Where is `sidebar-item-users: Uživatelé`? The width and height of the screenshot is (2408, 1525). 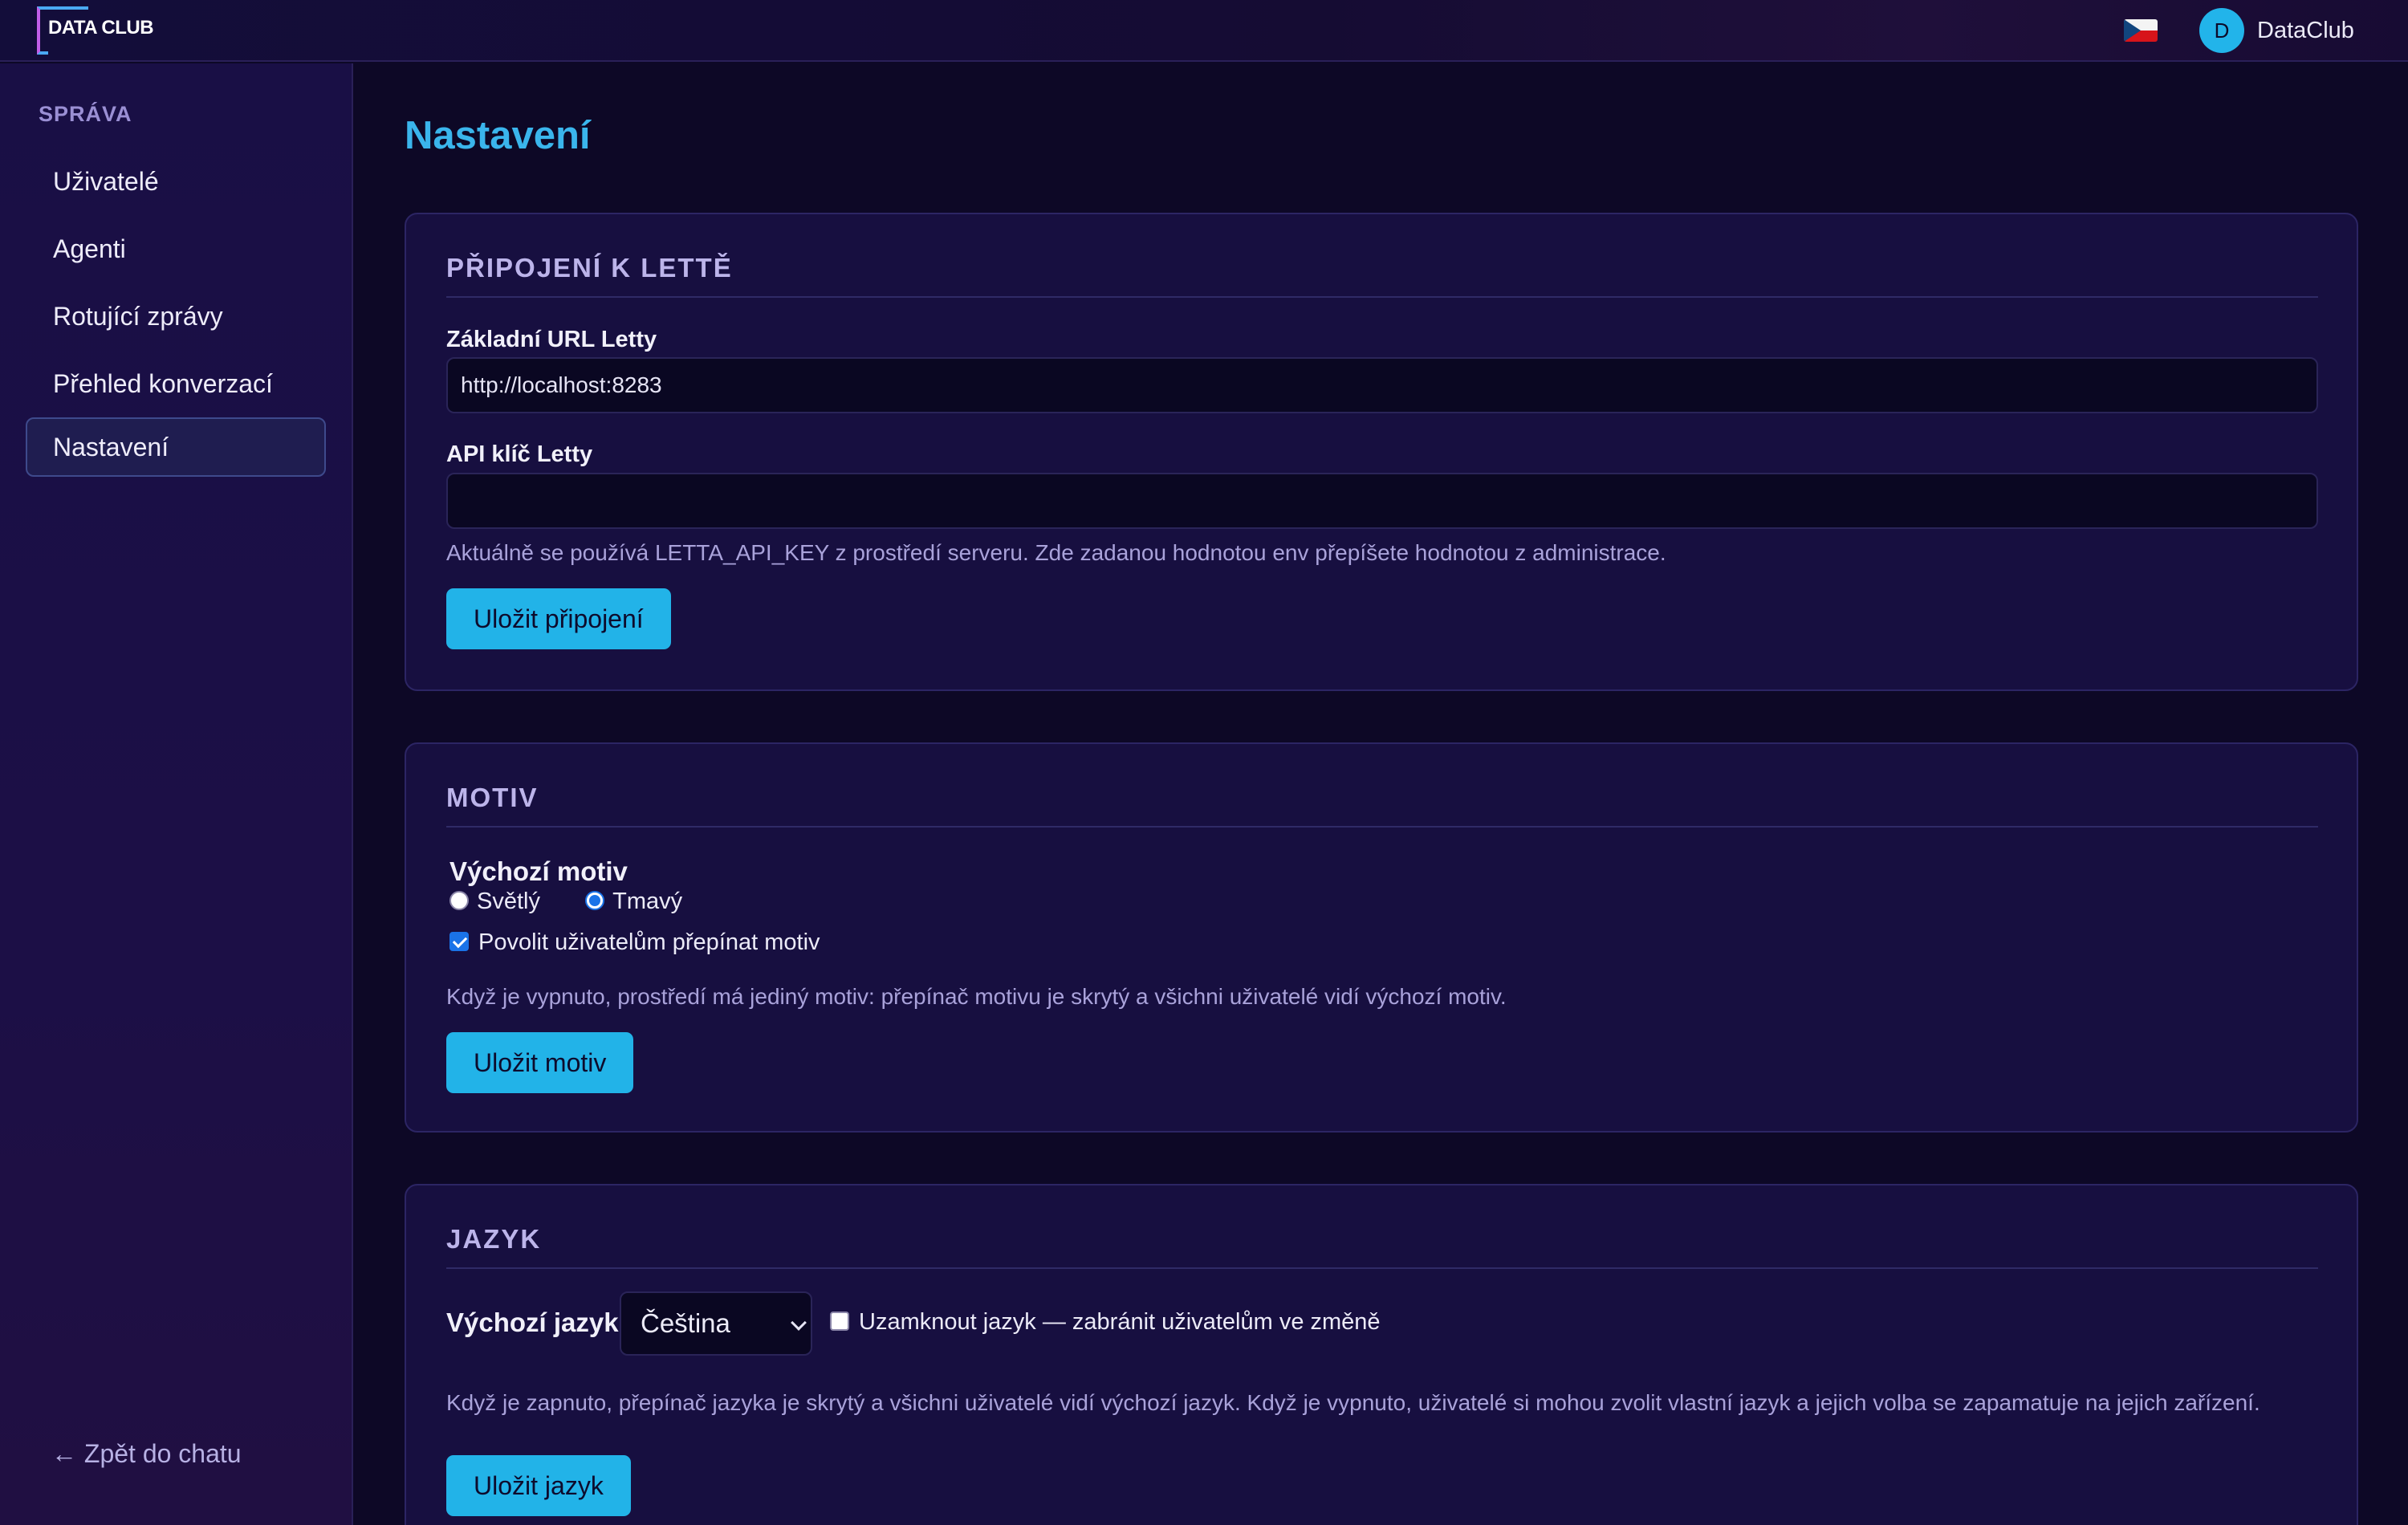 sidebar-item-users: Uživatelé is located at coordinates (176, 182).